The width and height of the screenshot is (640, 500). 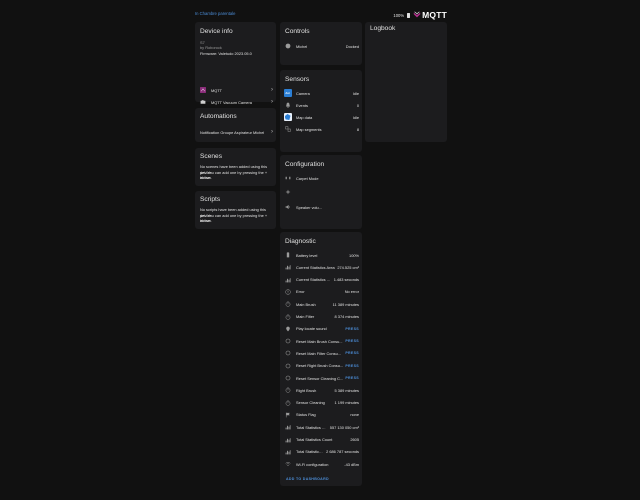 I want to click on scripts-empty-line-3: above., so click(x=206, y=220).